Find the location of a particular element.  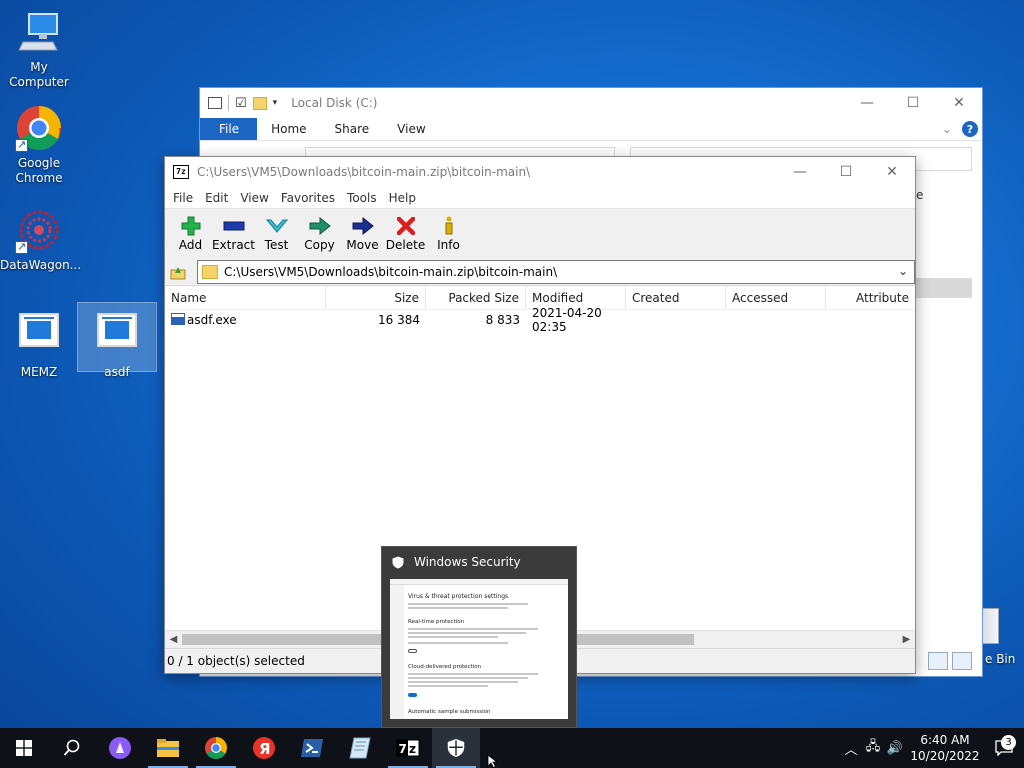

large-icons-view-icon is located at coordinates (962, 661).